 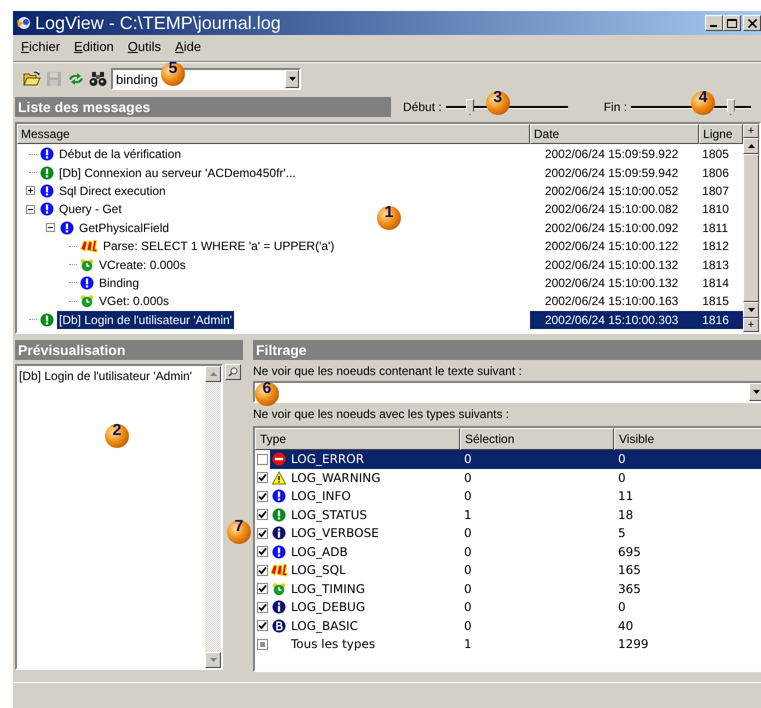 I want to click on message-item: VGet: 0.000s, so click(x=134, y=301).